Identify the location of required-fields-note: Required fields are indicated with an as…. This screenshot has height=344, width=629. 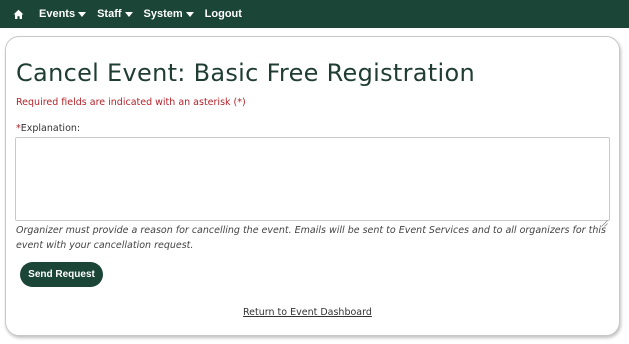
(131, 102).